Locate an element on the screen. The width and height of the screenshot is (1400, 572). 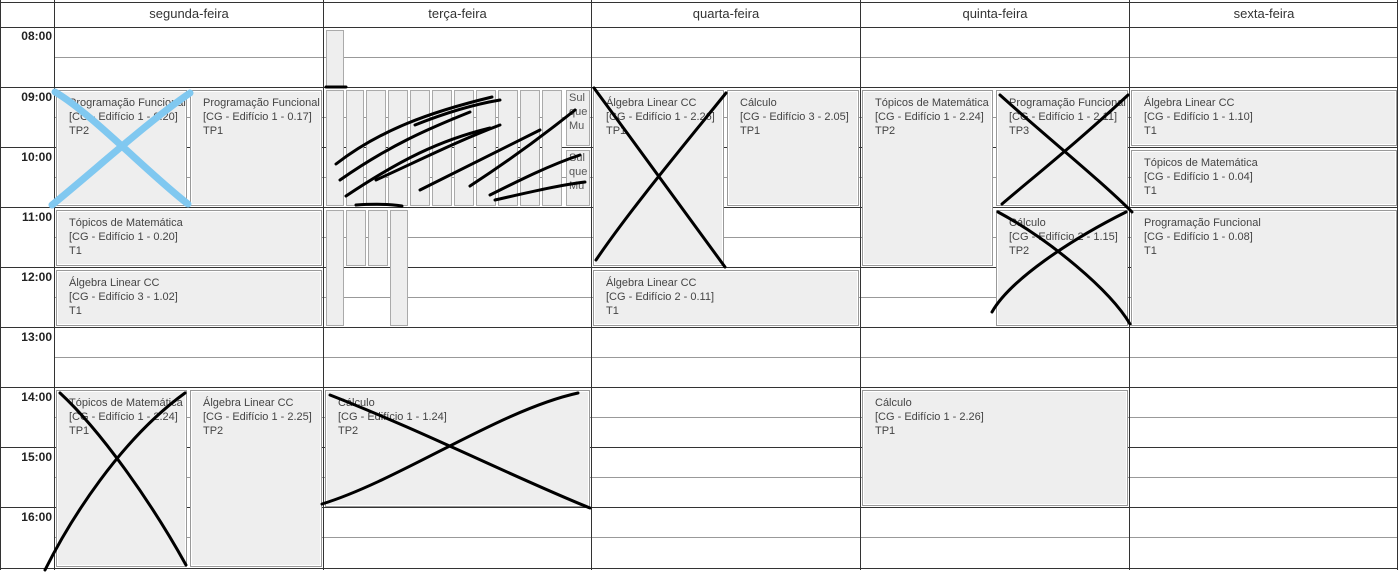
day-header-thursday: quinta-feira is located at coordinates (995, 14).